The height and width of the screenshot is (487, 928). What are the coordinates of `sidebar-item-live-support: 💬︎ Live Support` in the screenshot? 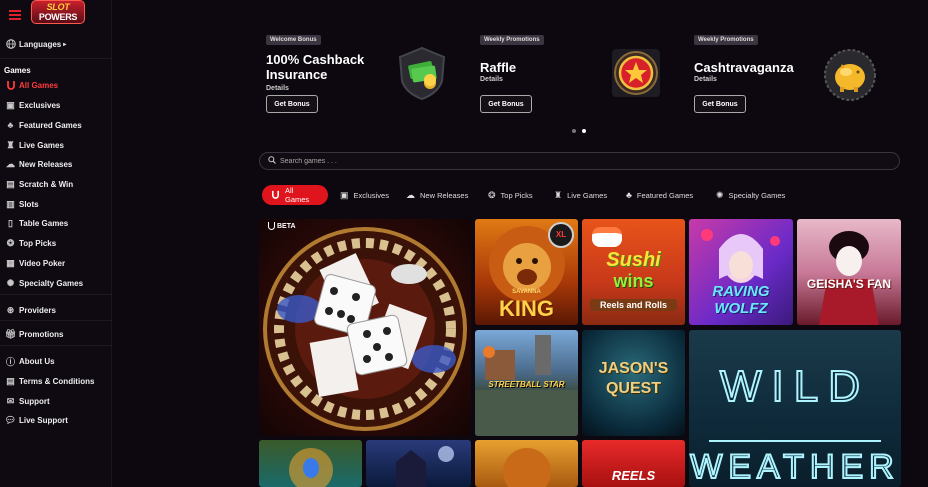 It's located at (56, 420).